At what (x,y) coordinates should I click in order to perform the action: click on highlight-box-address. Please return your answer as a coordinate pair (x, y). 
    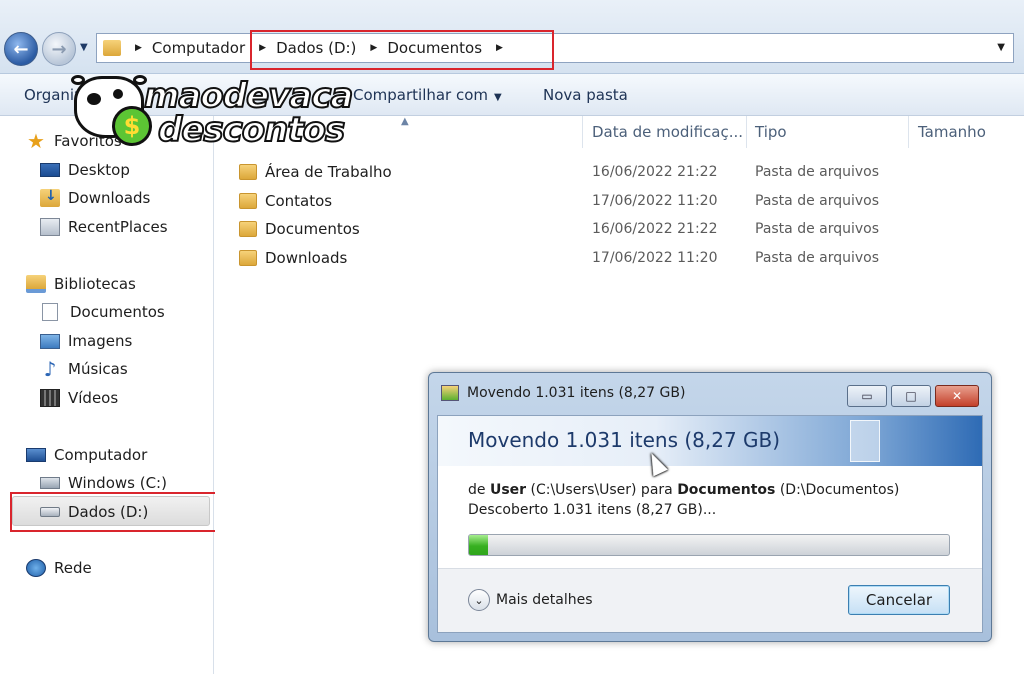
    Looking at the image, I should click on (402, 50).